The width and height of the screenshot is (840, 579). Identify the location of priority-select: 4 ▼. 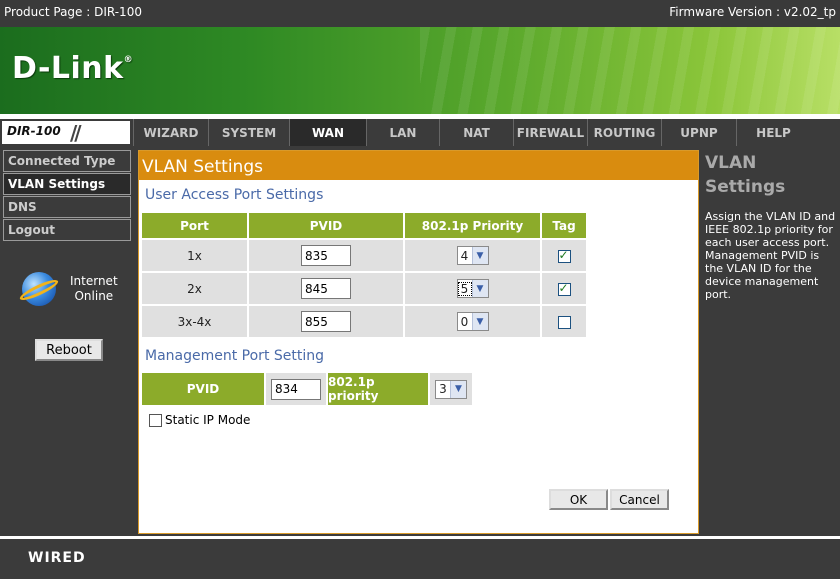
(472, 255).